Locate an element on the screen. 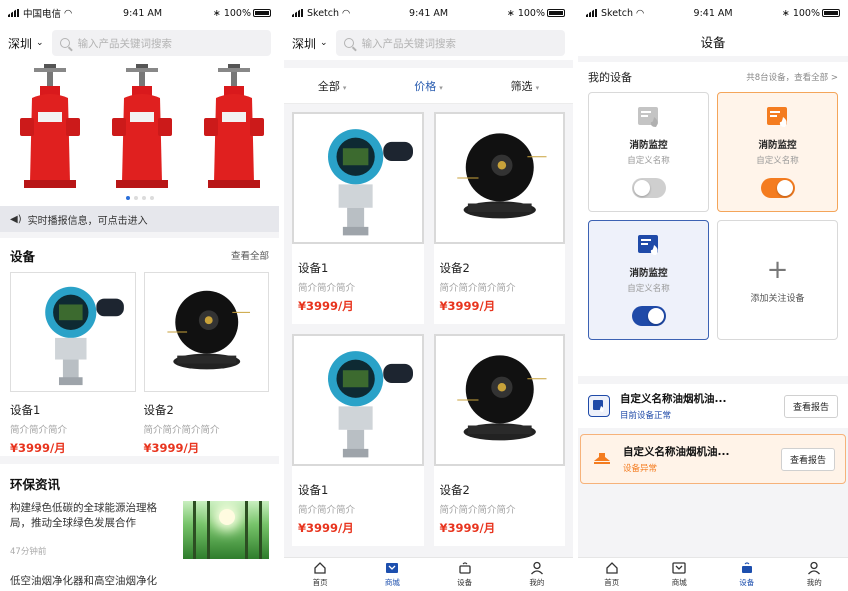 This screenshot has width=848, height=591. news-time: 47分钟前 is located at coordinates (28, 552).